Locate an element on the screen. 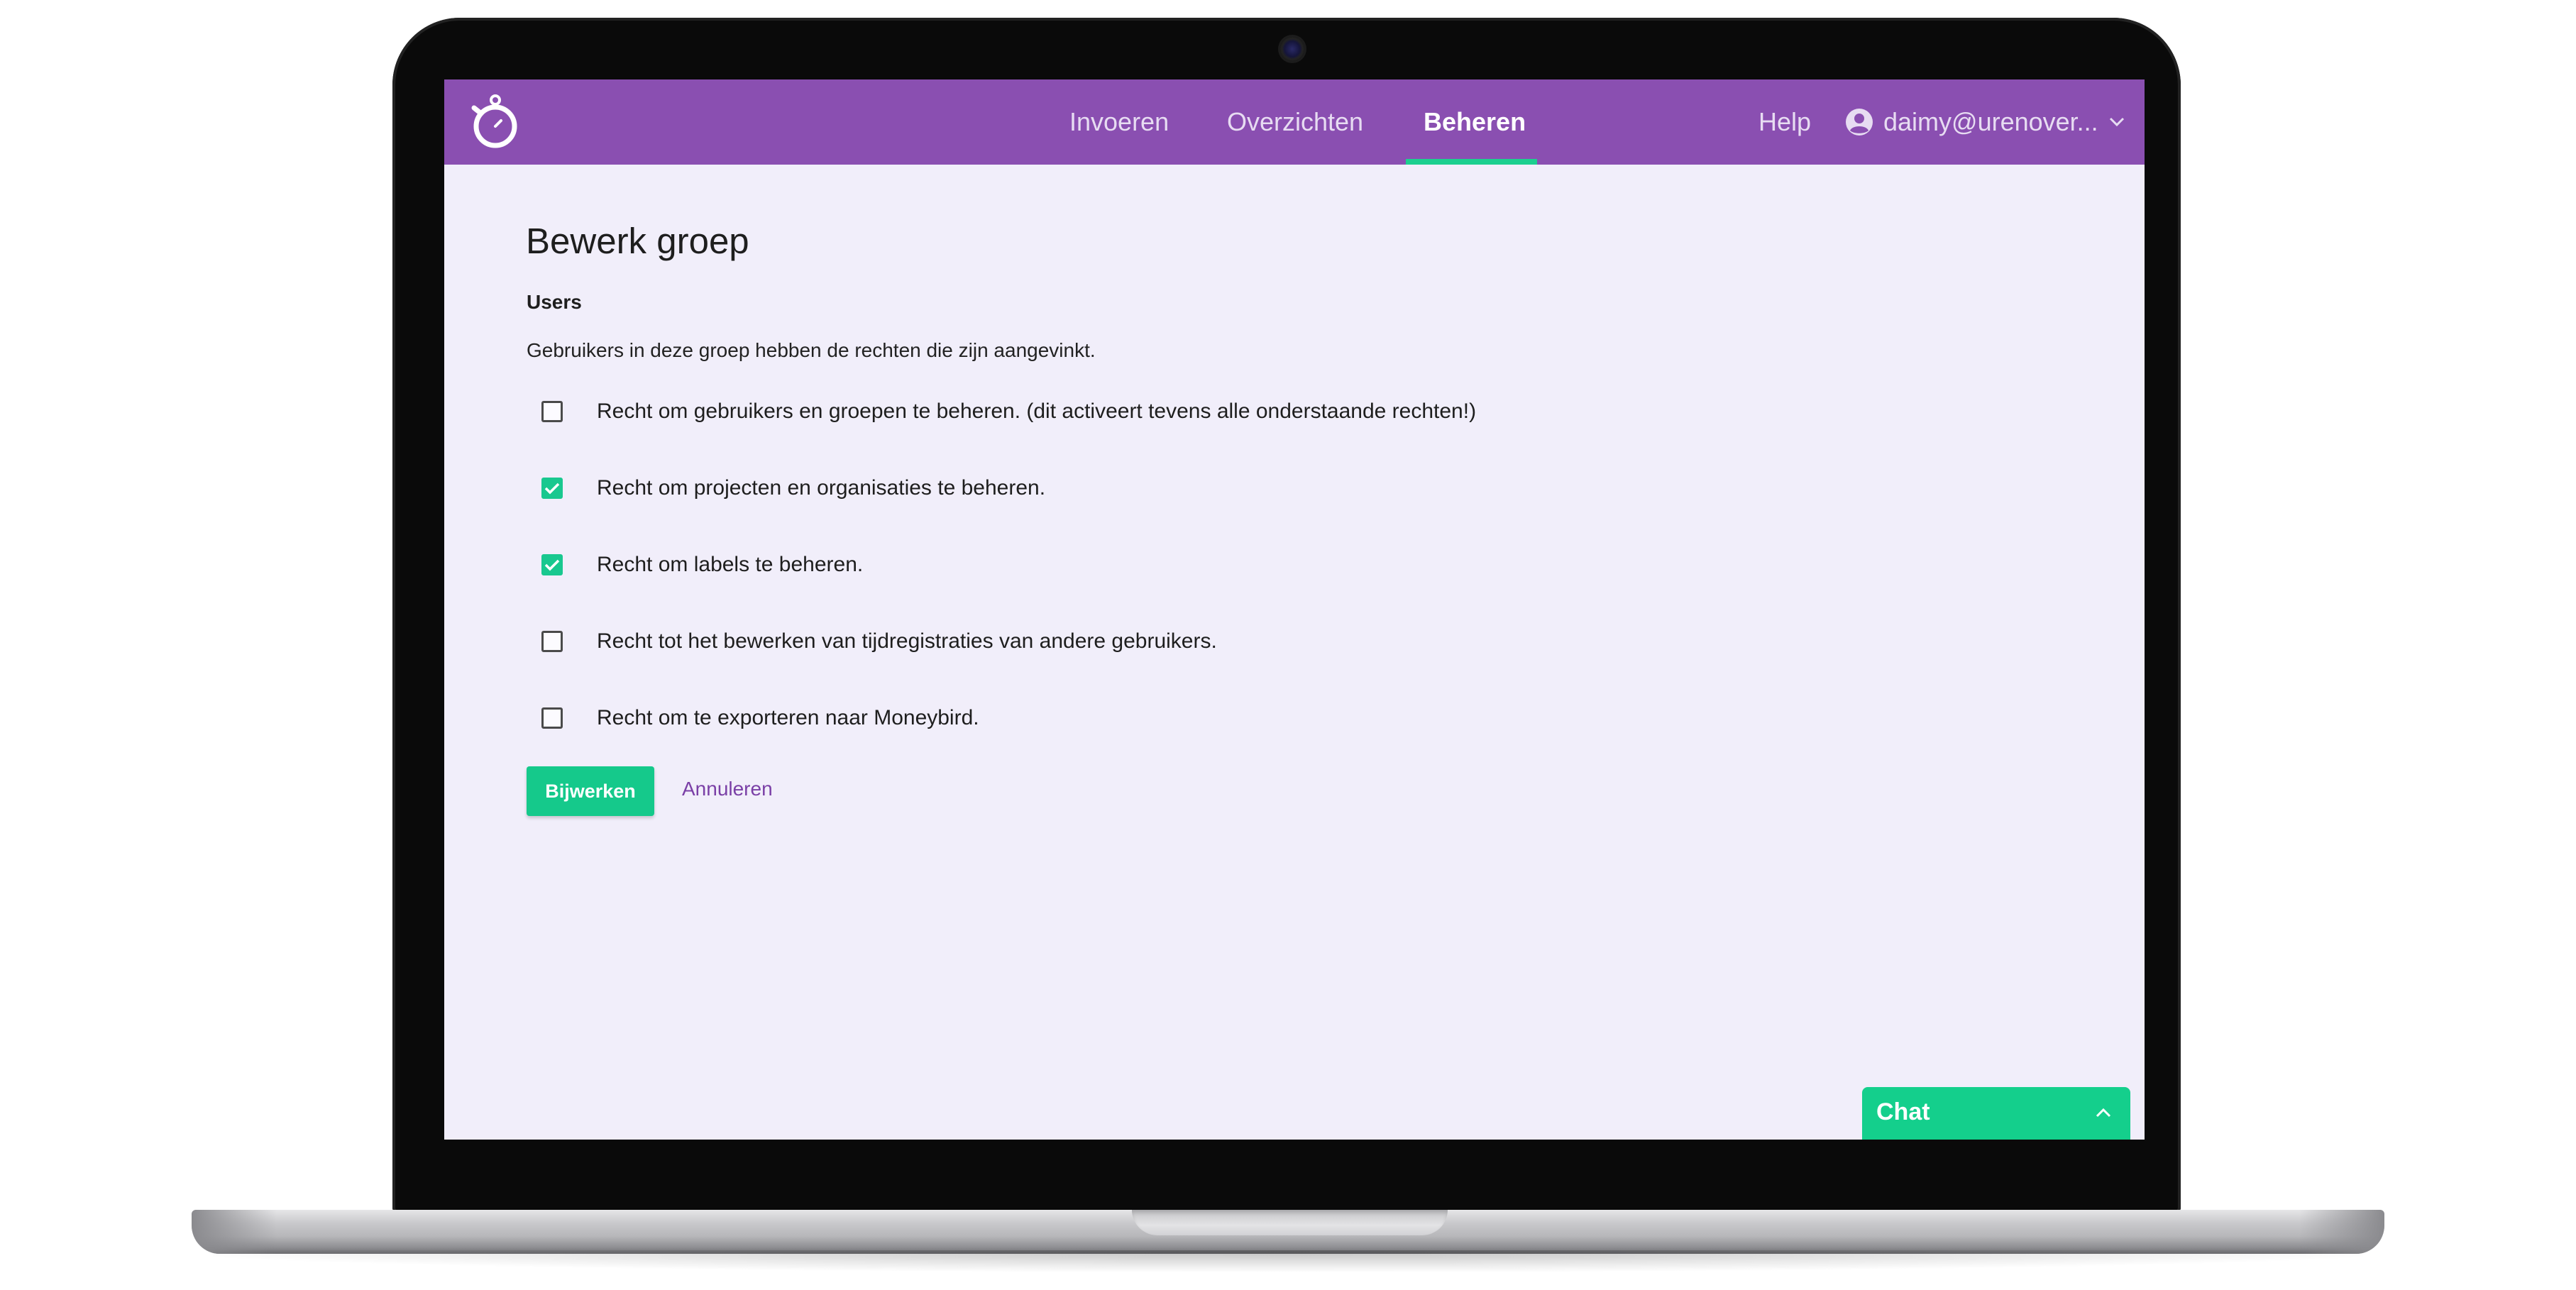 The image size is (2576, 1290). permission-manage-labels: Recht om labels te beheren. is located at coordinates (702, 565).